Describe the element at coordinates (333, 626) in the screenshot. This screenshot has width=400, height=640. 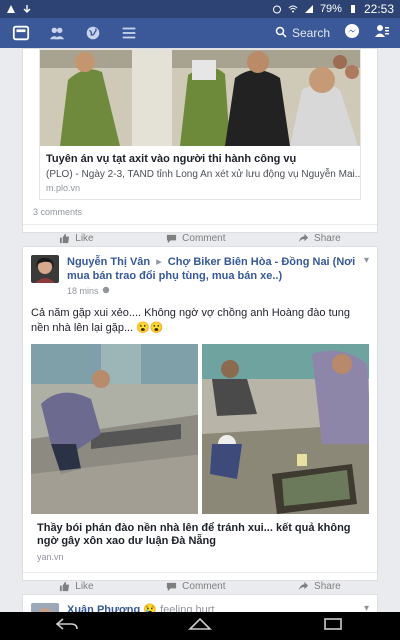
I see `recent-apps-icon` at that location.